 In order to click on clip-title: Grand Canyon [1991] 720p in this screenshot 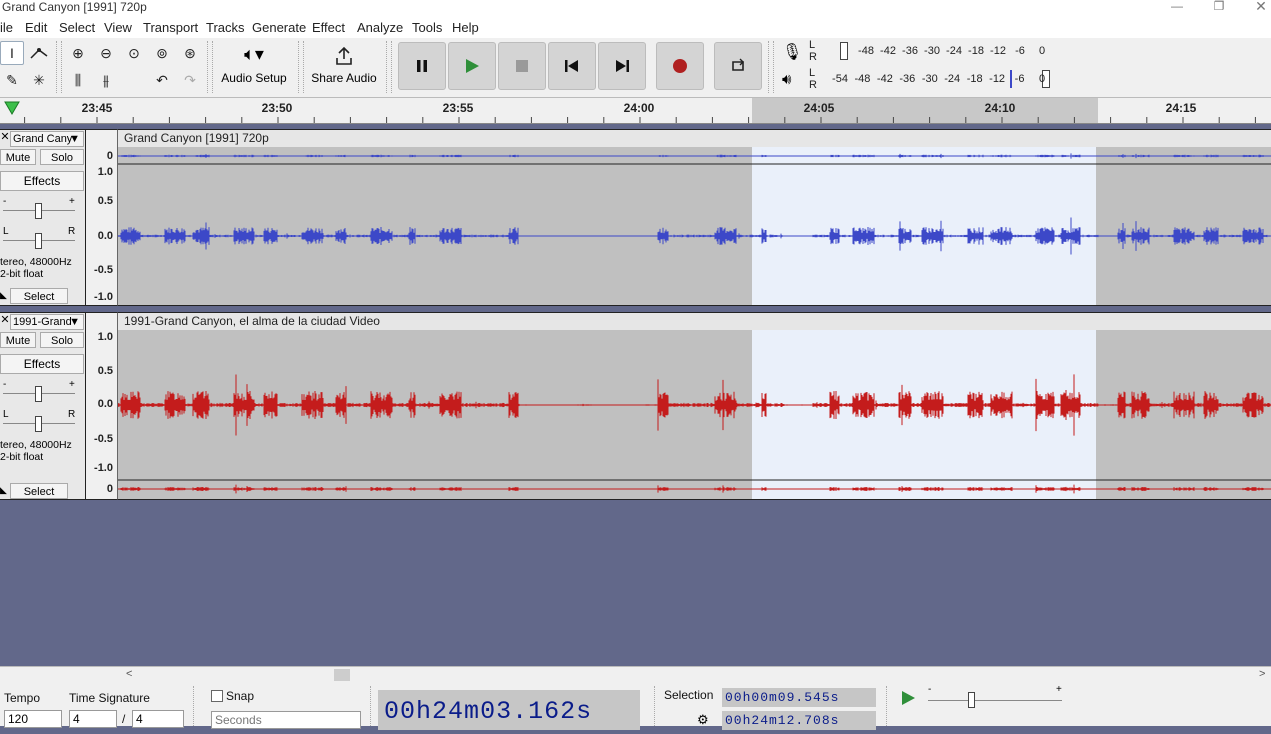, I will do `click(694, 138)`.